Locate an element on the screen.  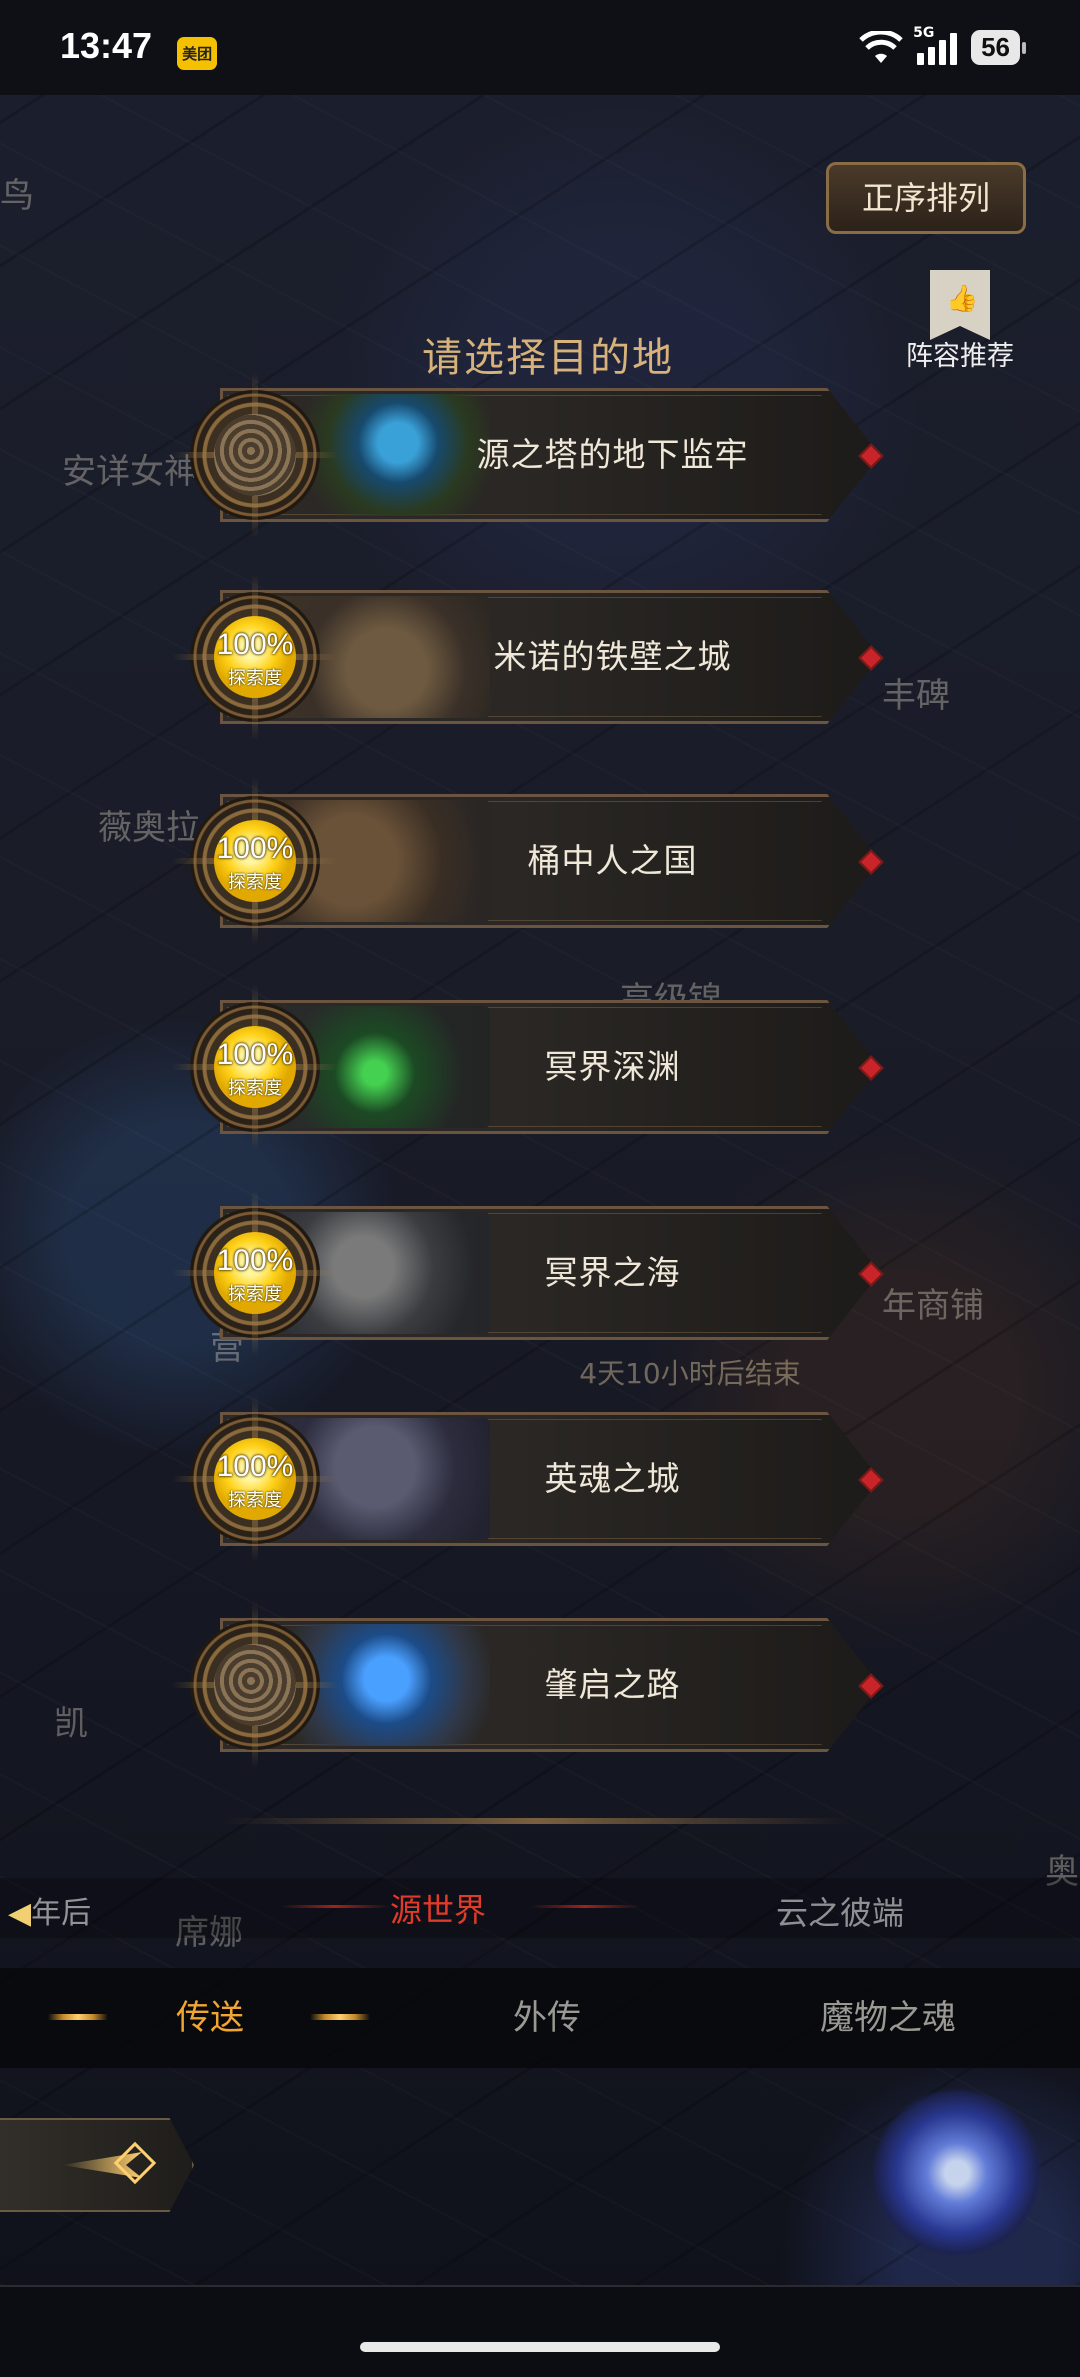
destination-name: 冥界之海 is located at coordinates (612, 1272).